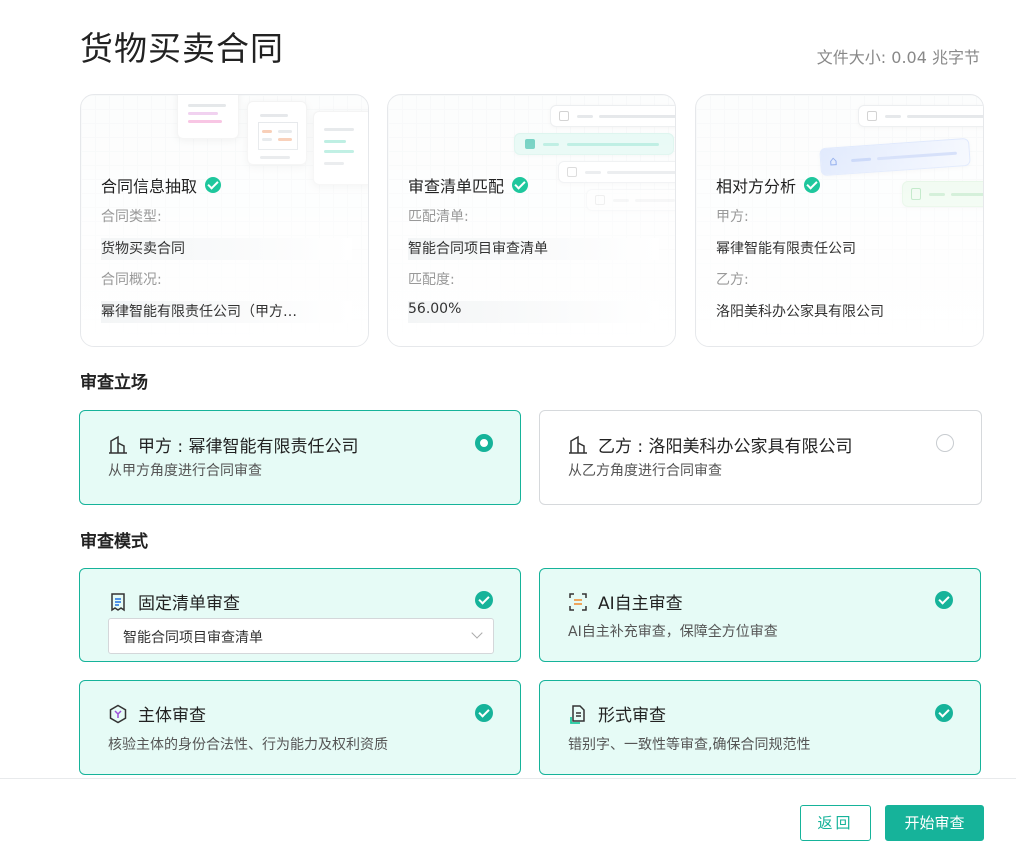 This screenshot has height=854, width=1016. I want to click on checklist-icon, so click(118, 601).